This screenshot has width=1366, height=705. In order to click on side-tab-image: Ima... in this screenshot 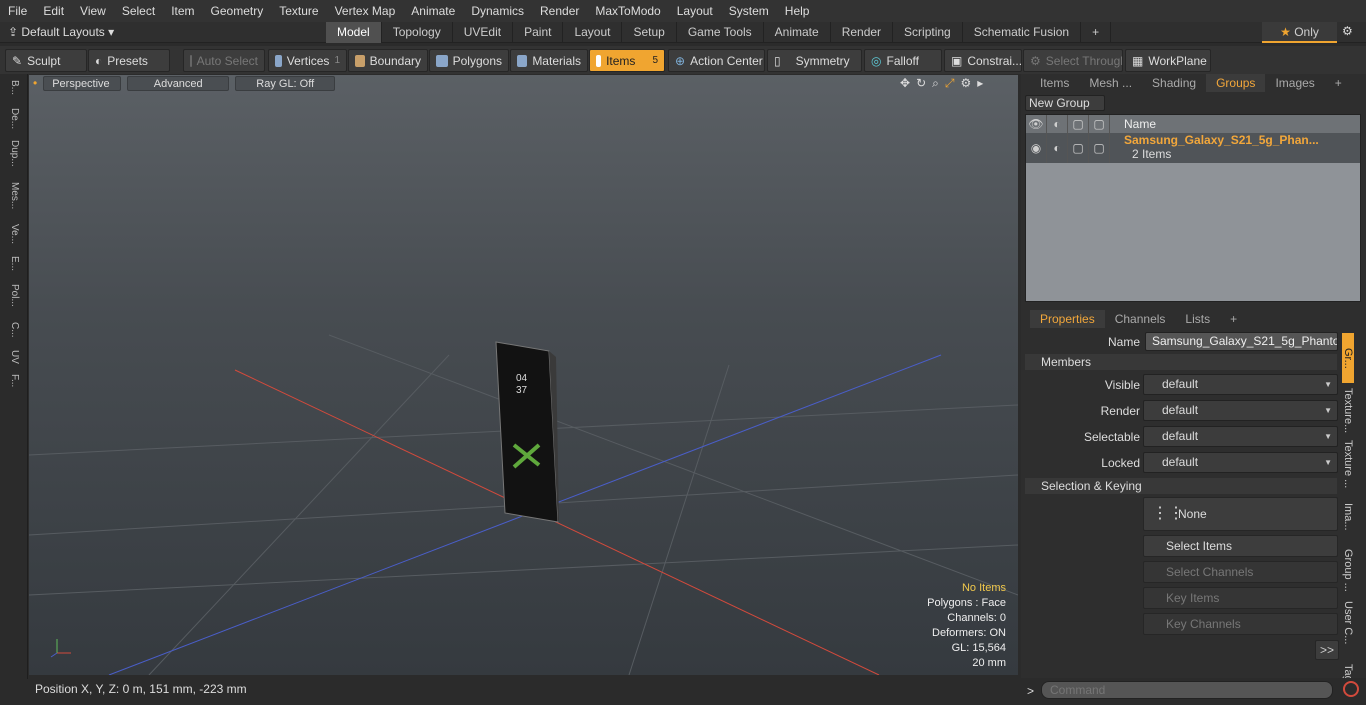, I will do `click(1348, 517)`.